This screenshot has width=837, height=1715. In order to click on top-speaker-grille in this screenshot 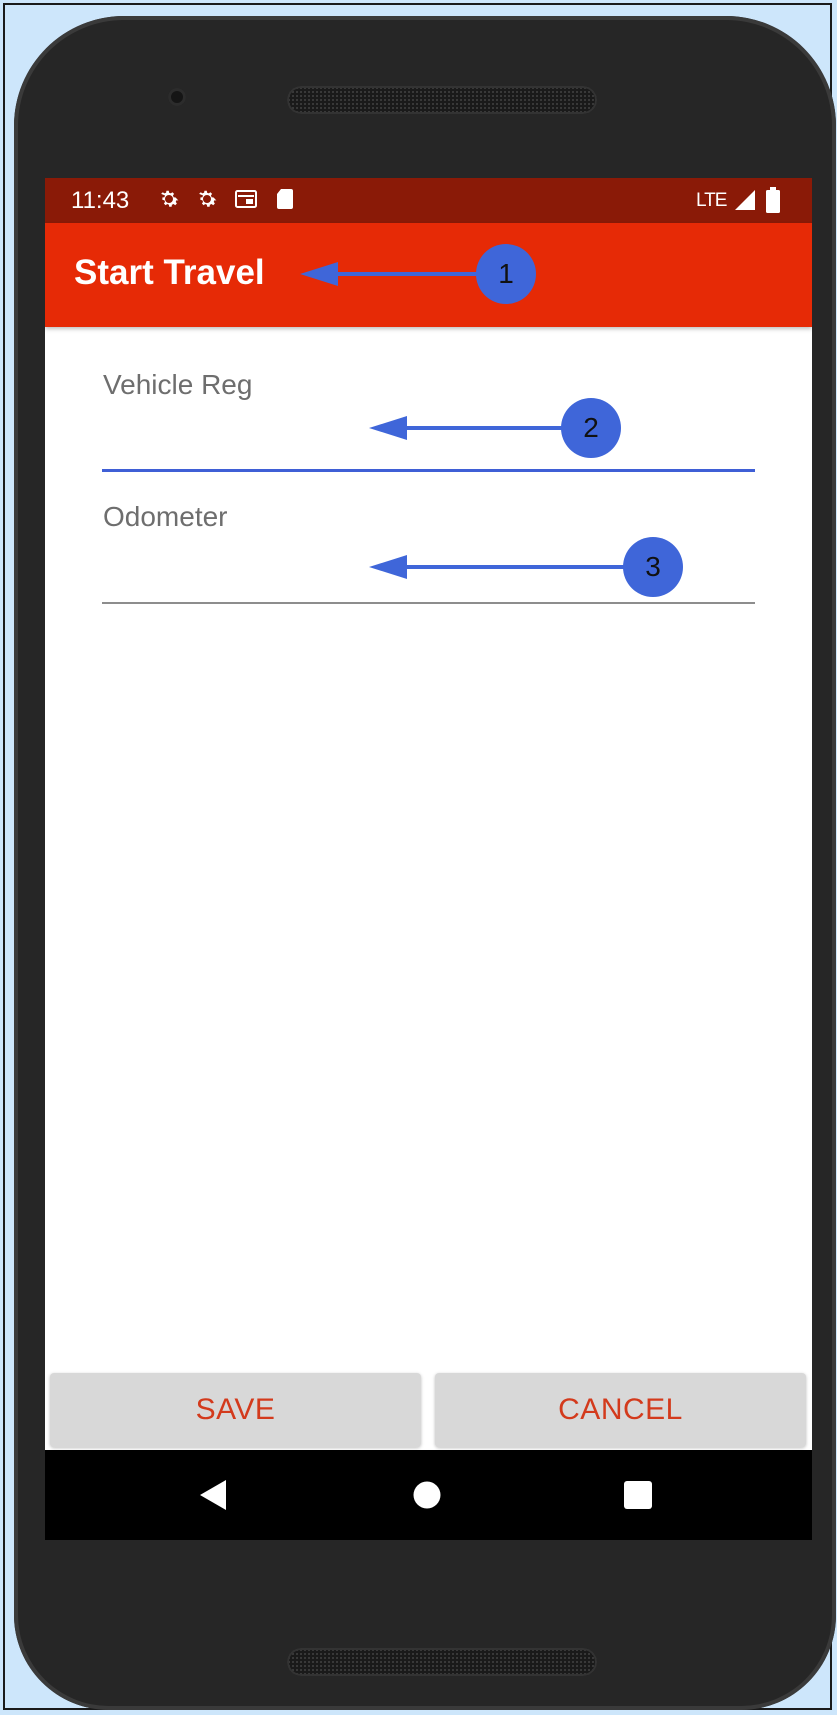, I will do `click(442, 100)`.